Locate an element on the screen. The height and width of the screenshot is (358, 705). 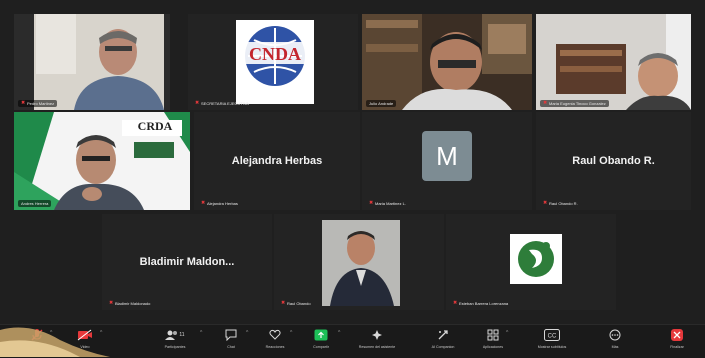
cnda-logo-text: CNDA is located at coordinates (275, 54).